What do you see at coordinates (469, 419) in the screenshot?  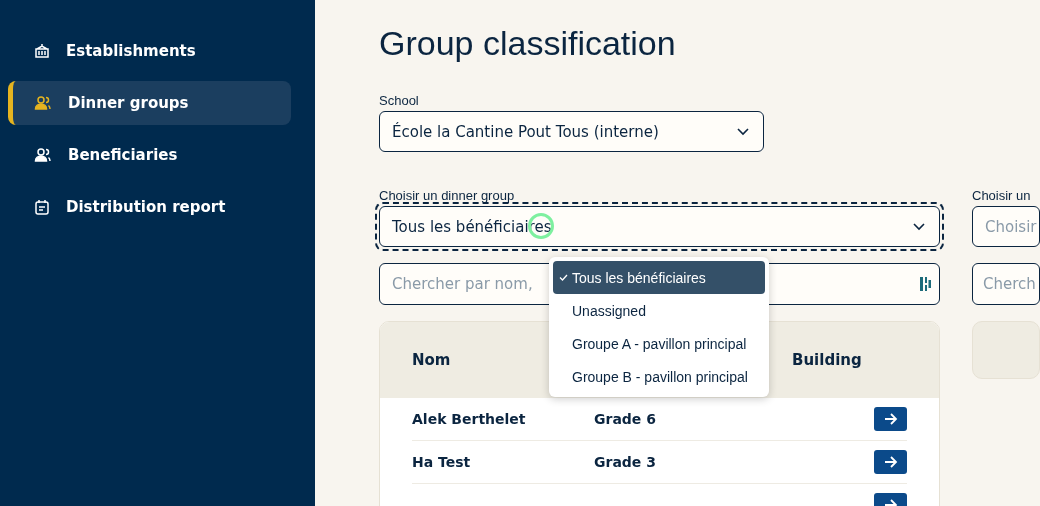 I see `table-cell-text: Alek Berthelet` at bounding box center [469, 419].